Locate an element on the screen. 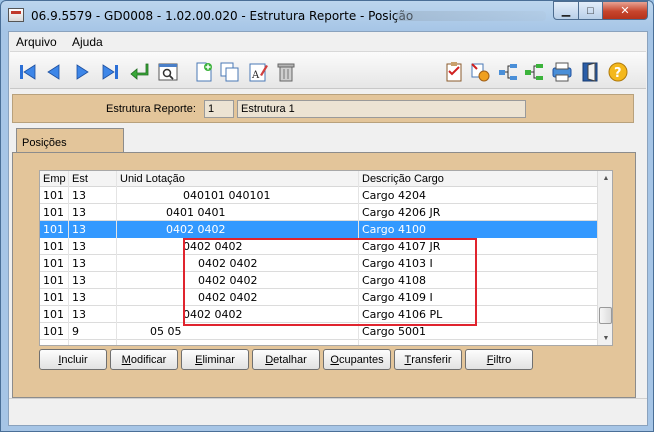 The height and width of the screenshot is (432, 654). table-row: 101 13 0402 0402 Cargo 4108 is located at coordinates (318, 280).